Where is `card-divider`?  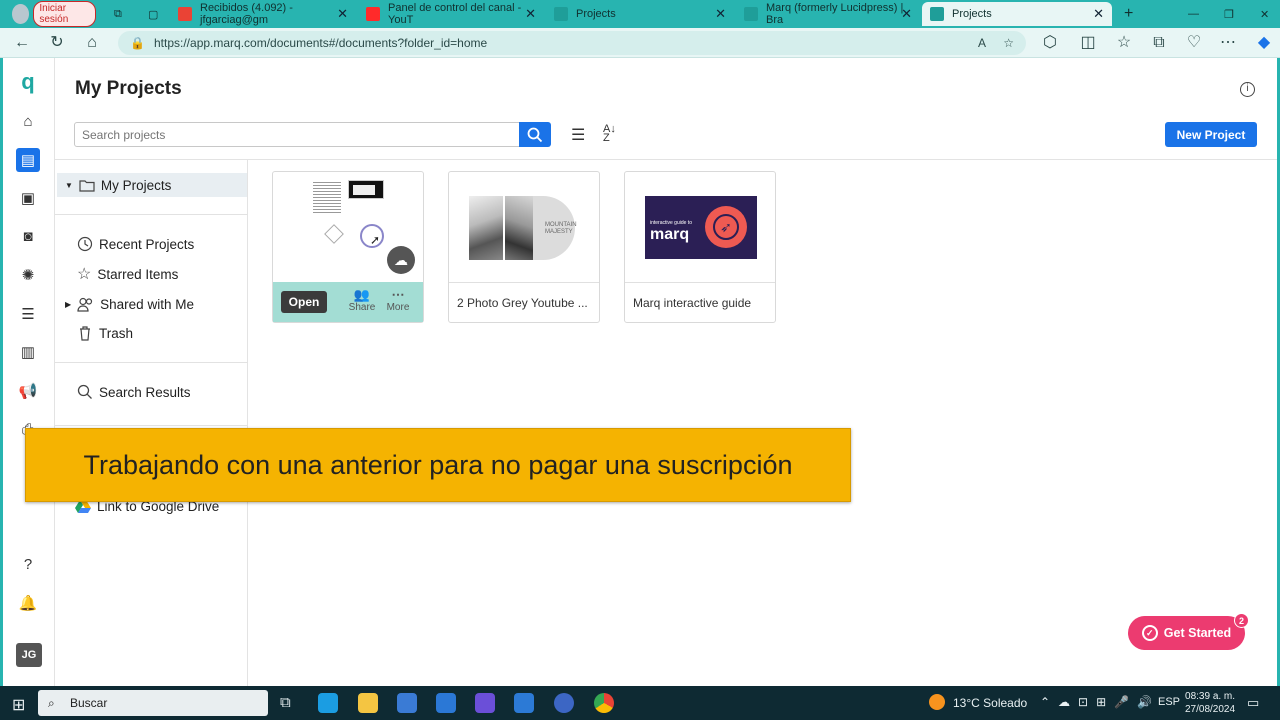 card-divider is located at coordinates (700, 282).